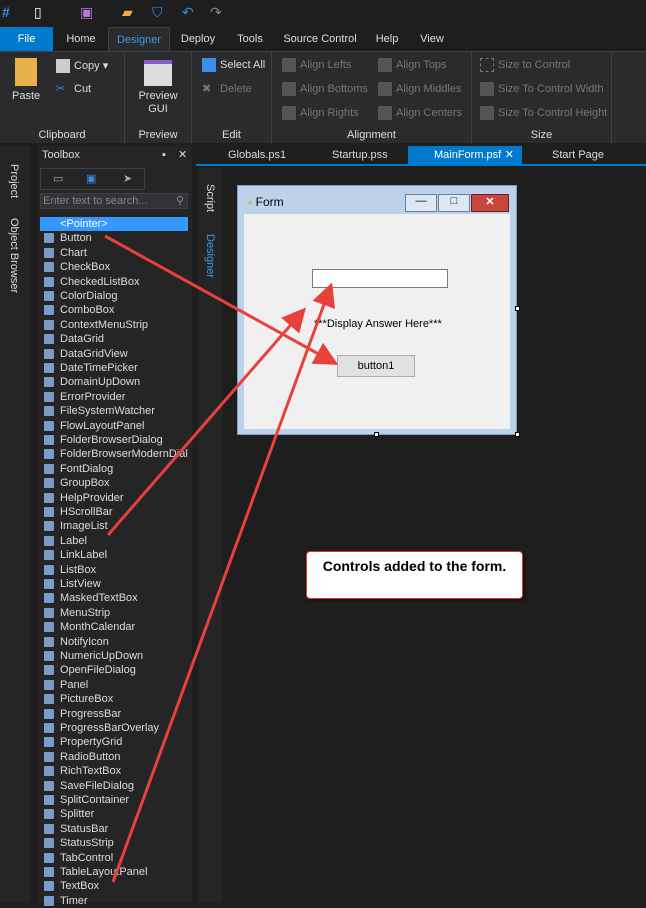 The width and height of the screenshot is (646, 908). What do you see at coordinates (221, 299) in the screenshot?
I see `arrow-button` at bounding box center [221, 299].